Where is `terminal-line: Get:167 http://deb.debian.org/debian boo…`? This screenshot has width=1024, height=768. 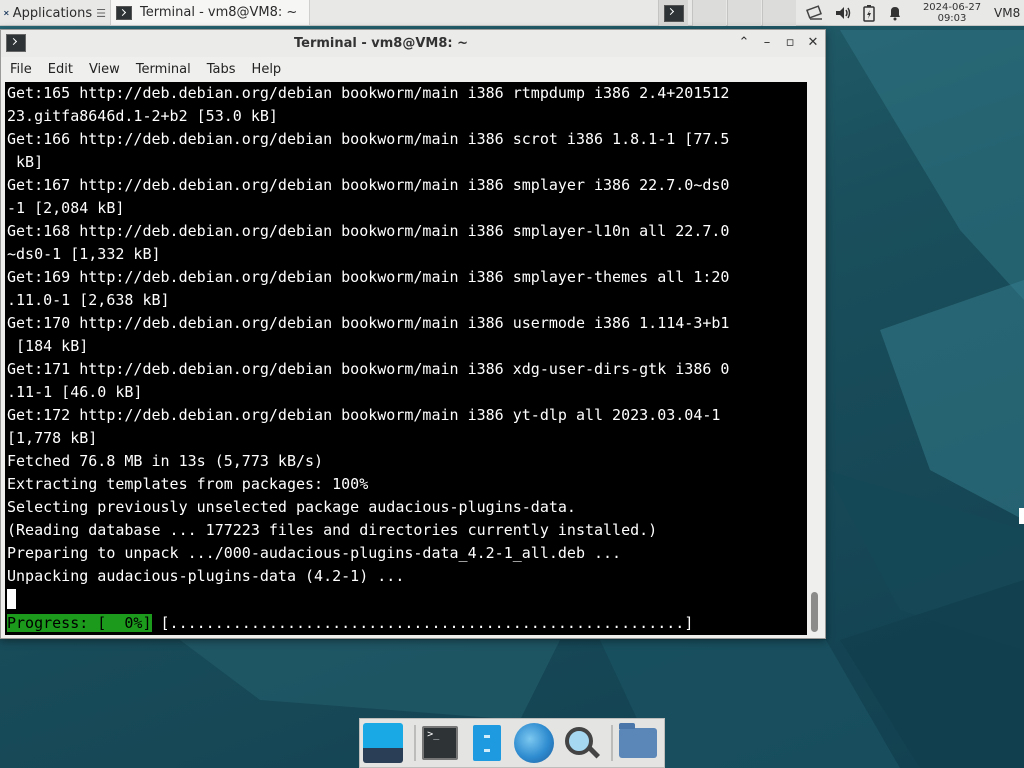 terminal-line: Get:167 http://deb.debian.org/debian boo… is located at coordinates (368, 185).